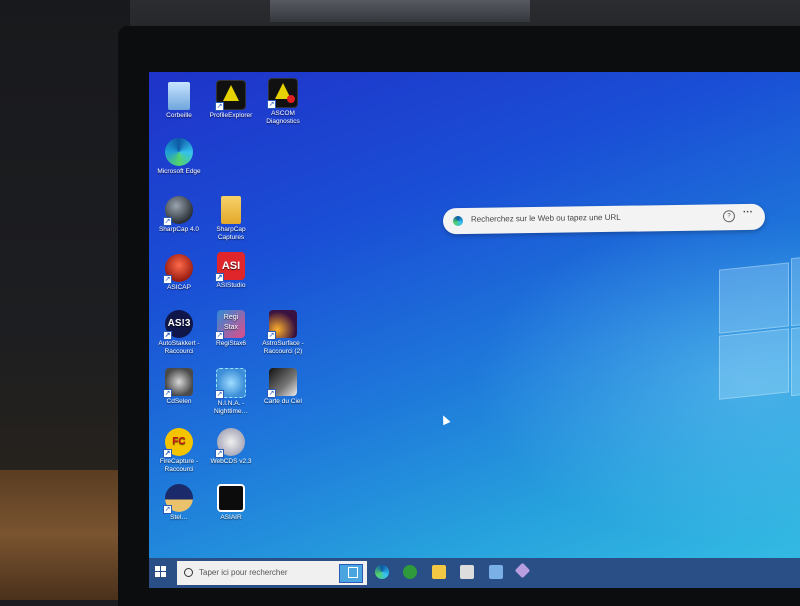 Image resolution: width=800 pixels, height=606 pixels. I want to click on desktop-icon-cdselen: ↗ CdSelen, so click(179, 387).